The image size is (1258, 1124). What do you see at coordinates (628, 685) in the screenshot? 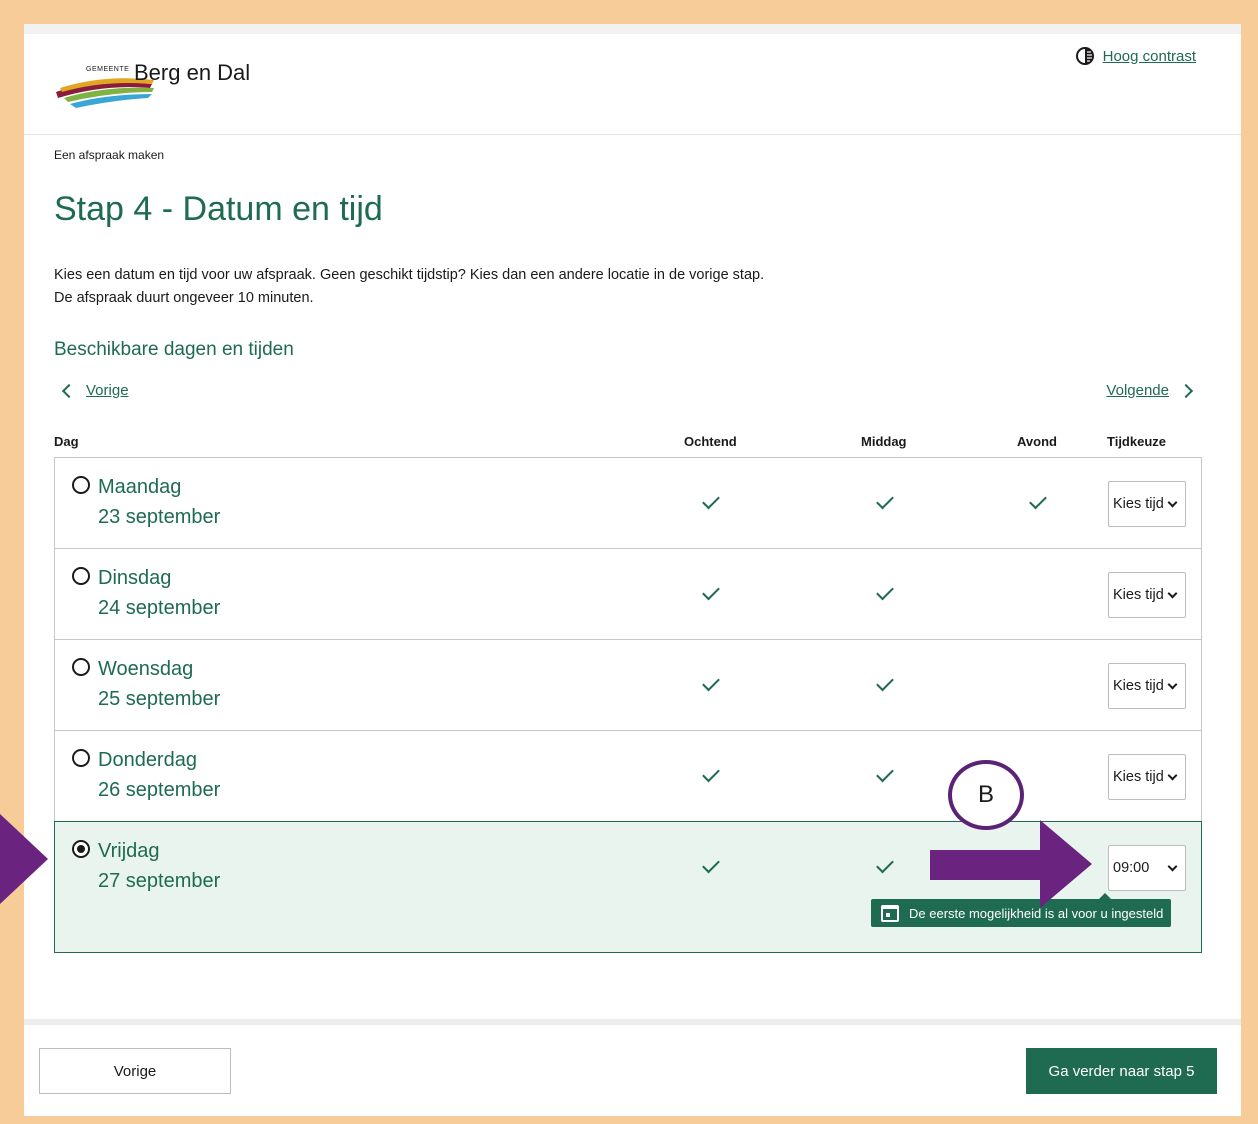
I see `day-row-woensdag: Woensdag 25 september Kies tijd` at bounding box center [628, 685].